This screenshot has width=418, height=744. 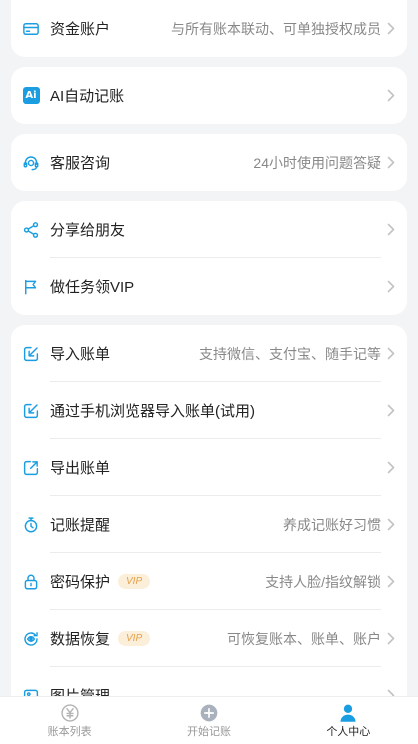 I want to click on row-label: 密码保护, so click(x=80, y=582).